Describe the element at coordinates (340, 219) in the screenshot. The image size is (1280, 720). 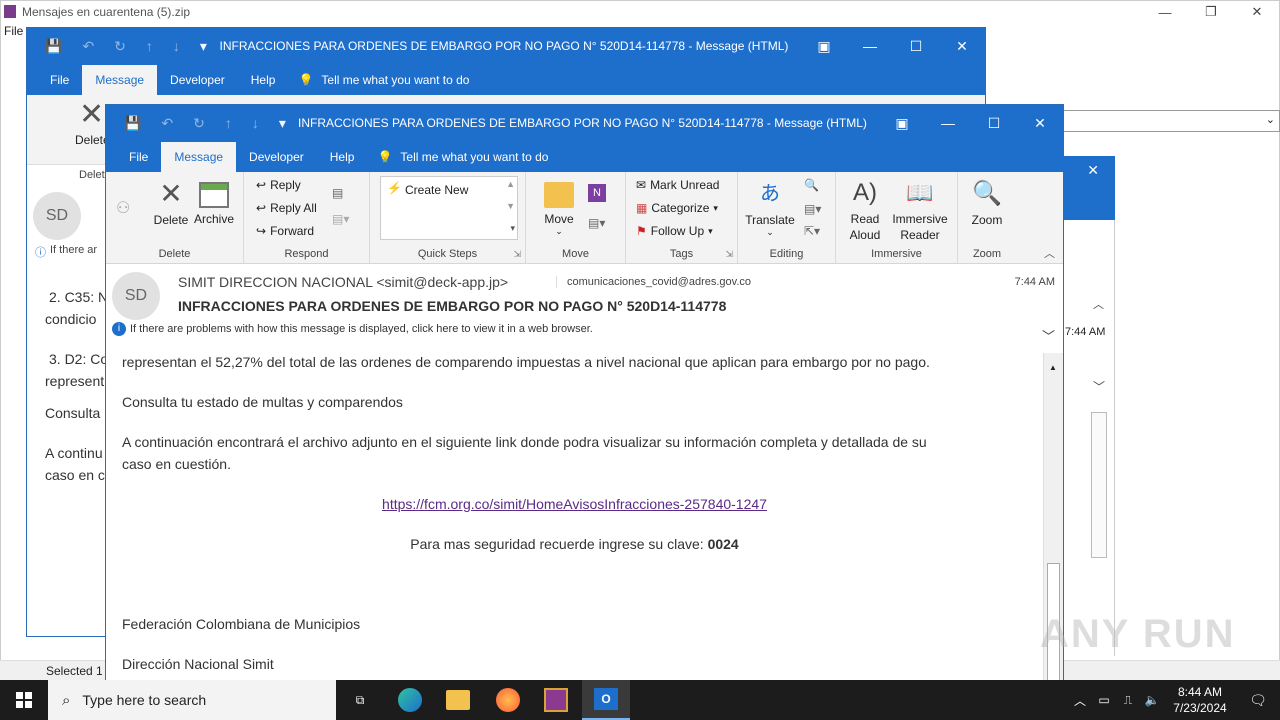
I see `more-respond-icon: ▤▾` at that location.